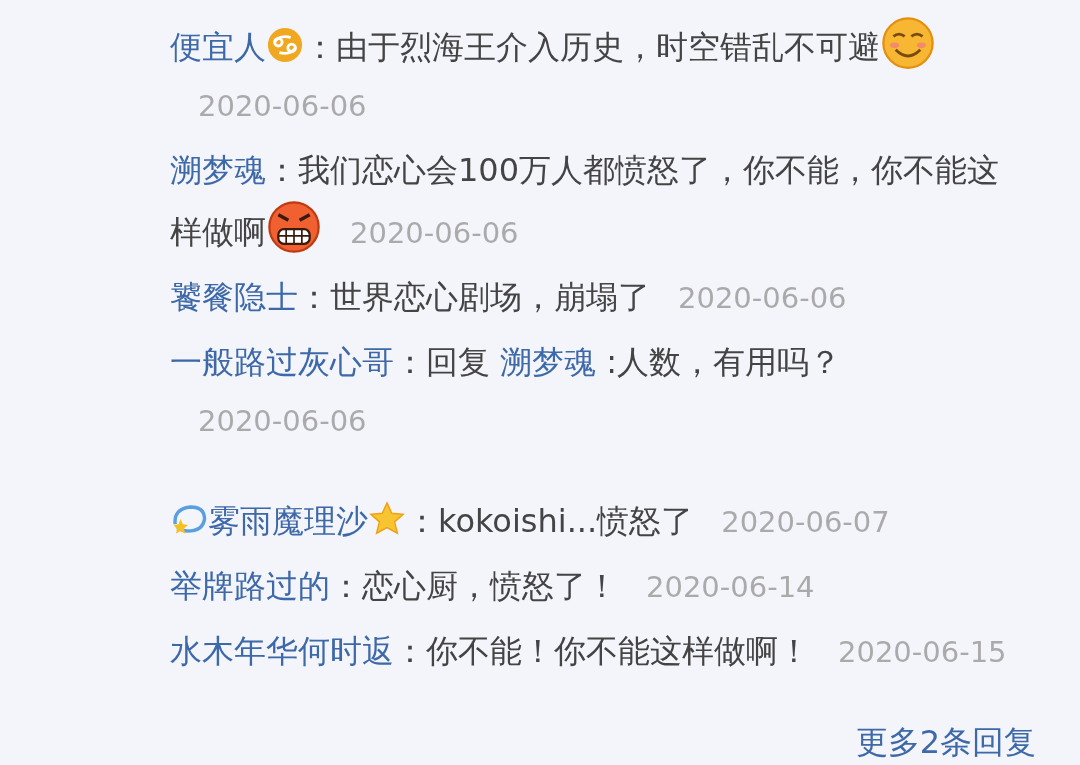  What do you see at coordinates (548, 362) in the screenshot?
I see `reply-user-link: 溯梦魂` at bounding box center [548, 362].